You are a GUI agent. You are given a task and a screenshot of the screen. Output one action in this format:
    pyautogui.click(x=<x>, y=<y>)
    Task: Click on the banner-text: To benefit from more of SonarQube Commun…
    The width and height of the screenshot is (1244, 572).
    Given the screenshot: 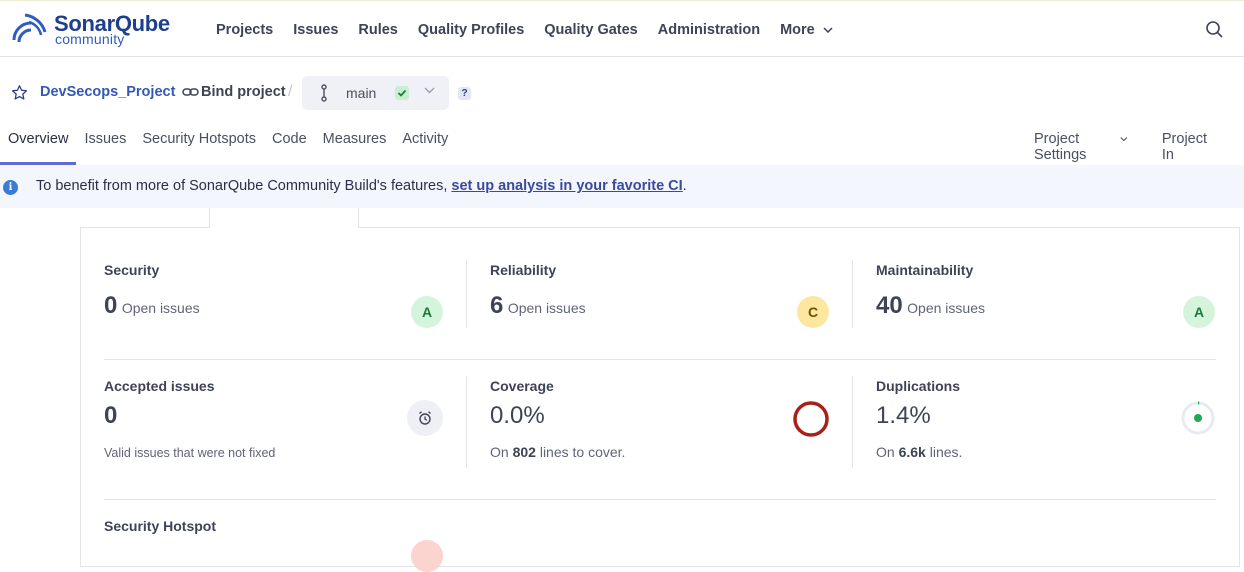 What is the action you would take?
    pyautogui.click(x=244, y=186)
    